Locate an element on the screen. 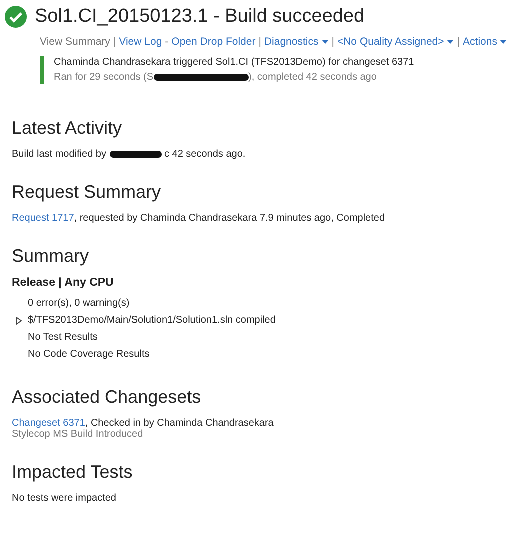 The image size is (511, 533). menu-link: Actions is located at coordinates (485, 42).